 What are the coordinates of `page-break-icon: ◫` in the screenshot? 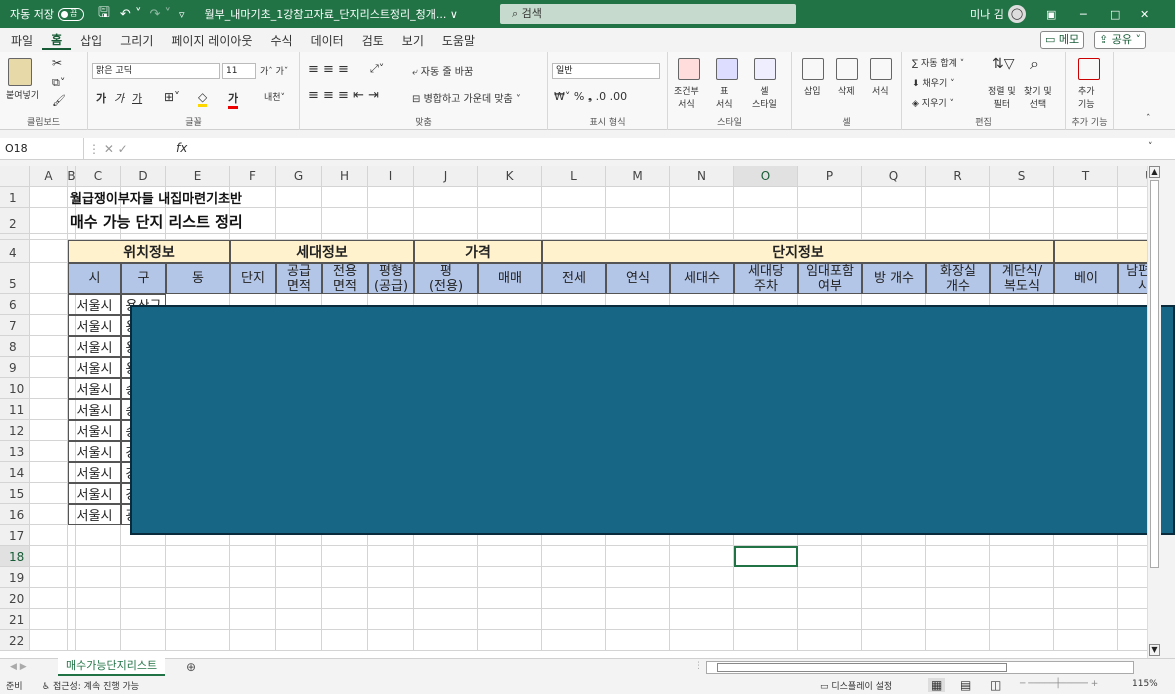 It's located at (995, 685).